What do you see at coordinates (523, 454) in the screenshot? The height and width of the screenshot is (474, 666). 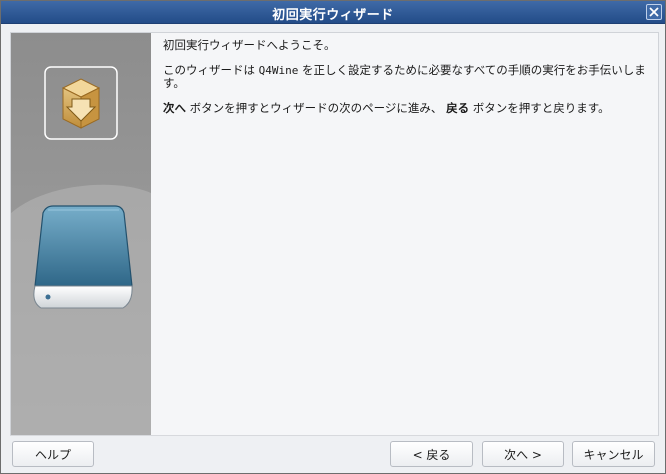 I see `next-button: 次へ >` at bounding box center [523, 454].